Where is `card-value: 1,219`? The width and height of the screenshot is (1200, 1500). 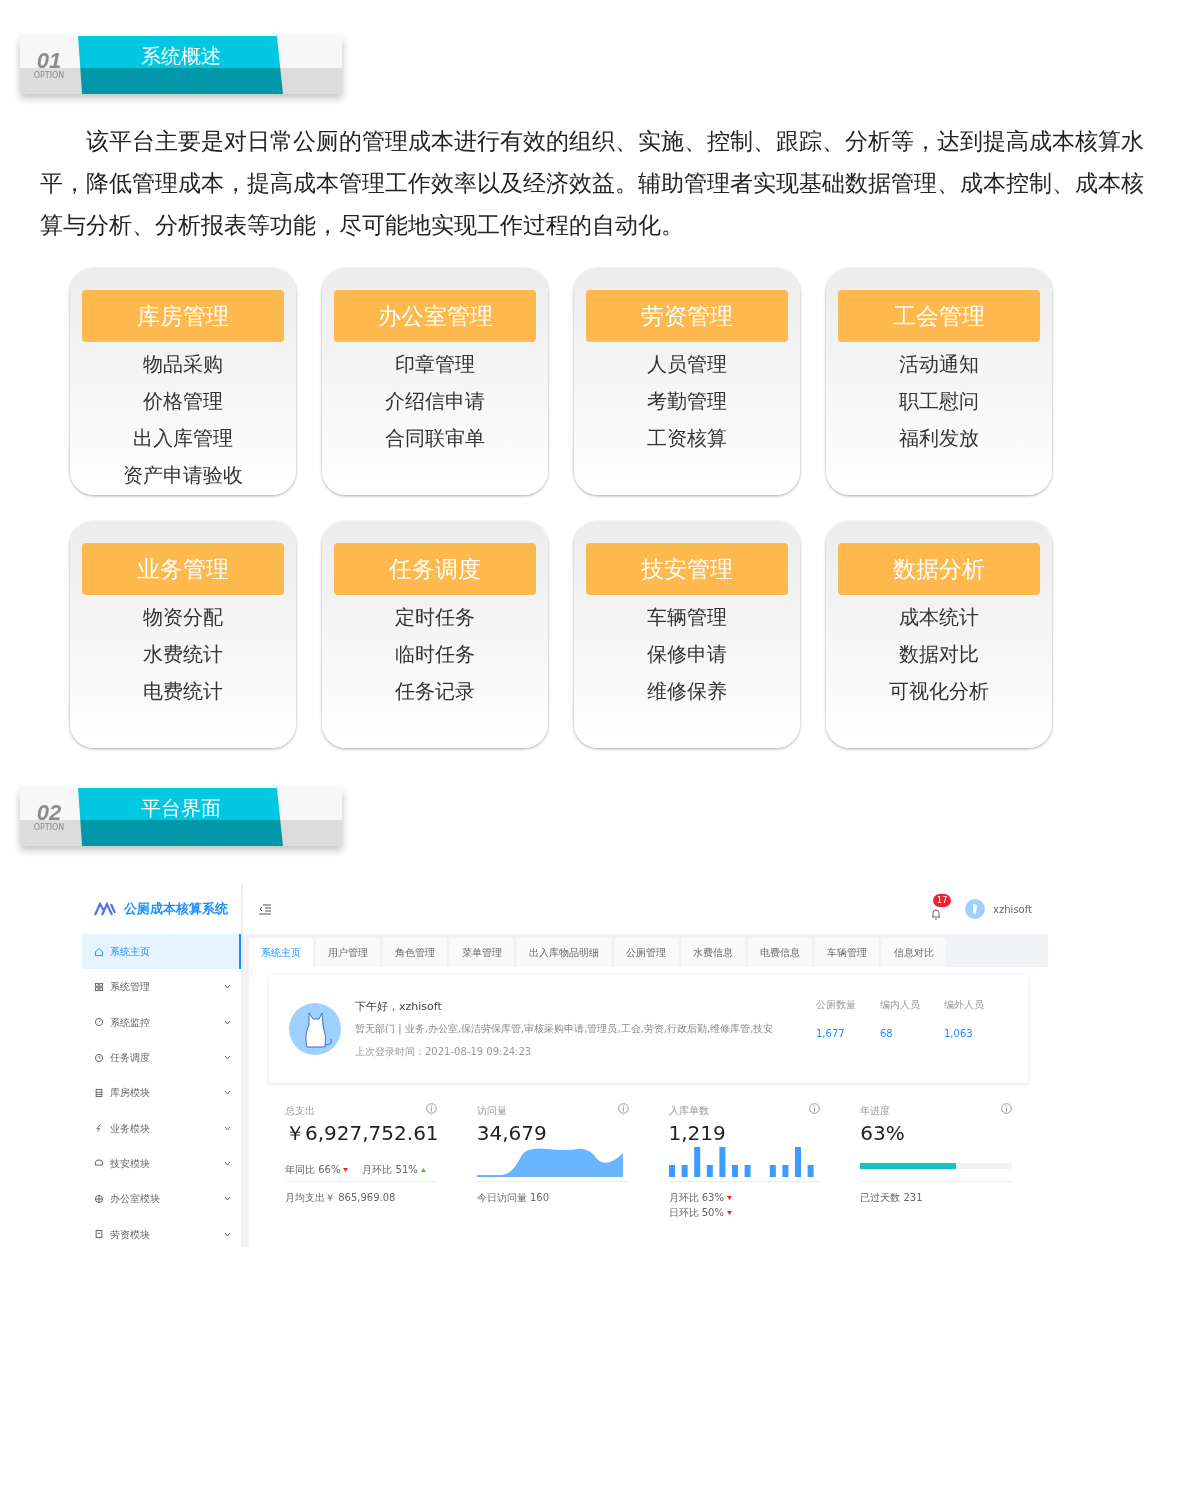 card-value: 1,219 is located at coordinates (697, 1133).